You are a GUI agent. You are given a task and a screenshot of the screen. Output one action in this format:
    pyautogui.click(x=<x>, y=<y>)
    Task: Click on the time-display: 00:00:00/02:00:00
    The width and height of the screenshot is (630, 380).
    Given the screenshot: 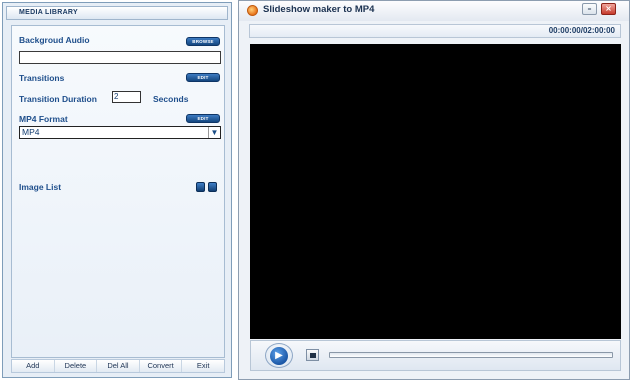 What is the action you would take?
    pyautogui.click(x=435, y=31)
    